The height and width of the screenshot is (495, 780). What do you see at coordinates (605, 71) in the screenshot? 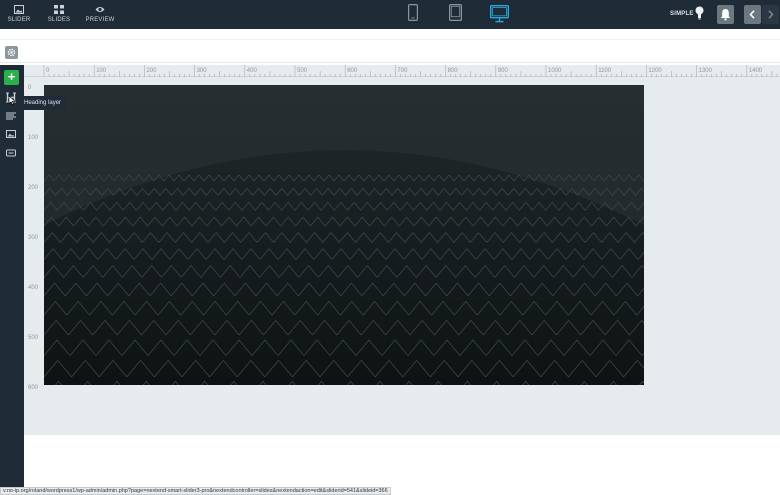
I see `ruler-label-x: 1100` at bounding box center [605, 71].